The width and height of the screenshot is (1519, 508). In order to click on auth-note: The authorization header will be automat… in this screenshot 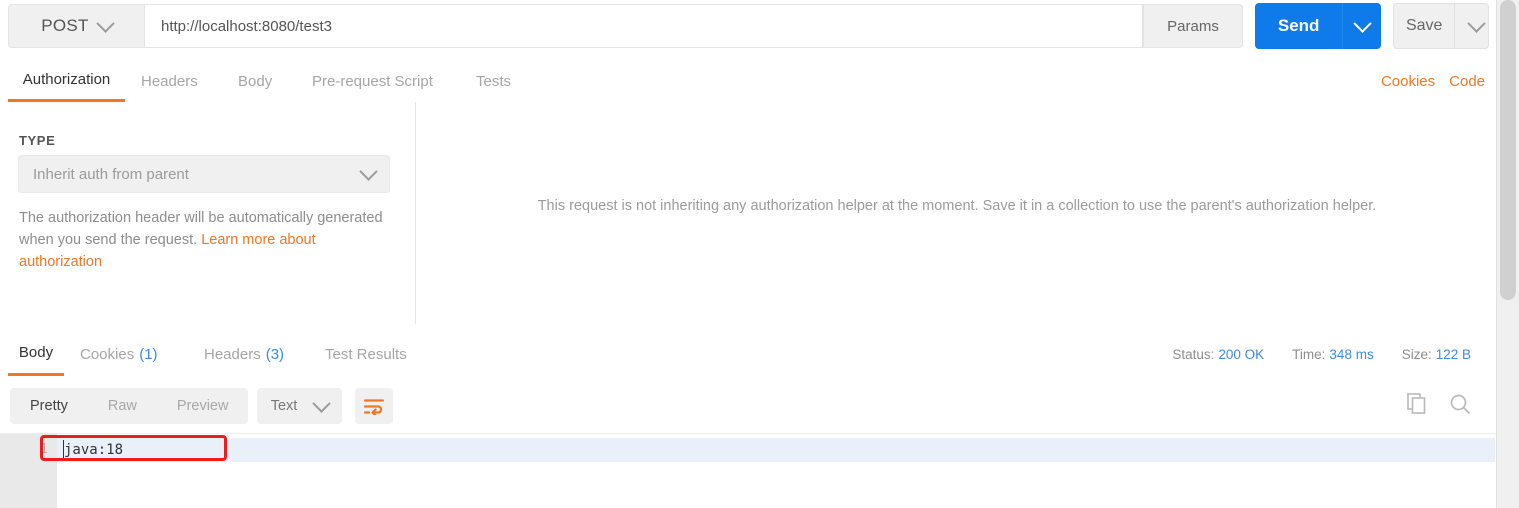, I will do `click(203, 240)`.